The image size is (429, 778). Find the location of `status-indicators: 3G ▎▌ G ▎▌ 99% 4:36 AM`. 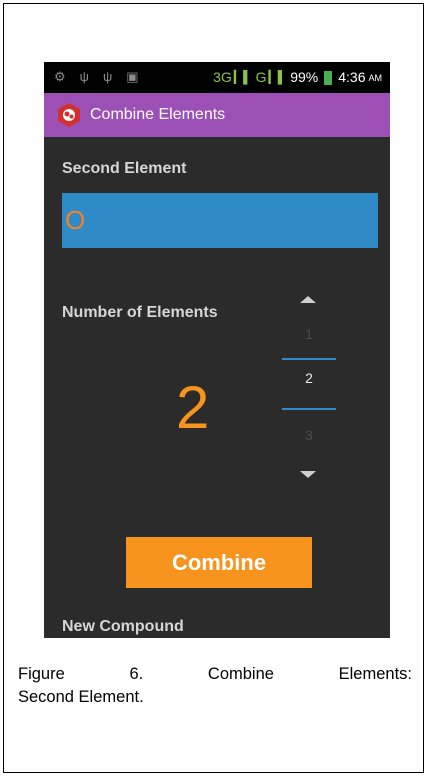

status-indicators: 3G ▎▌ G ▎▌ 99% 4:36 AM is located at coordinates (297, 77).